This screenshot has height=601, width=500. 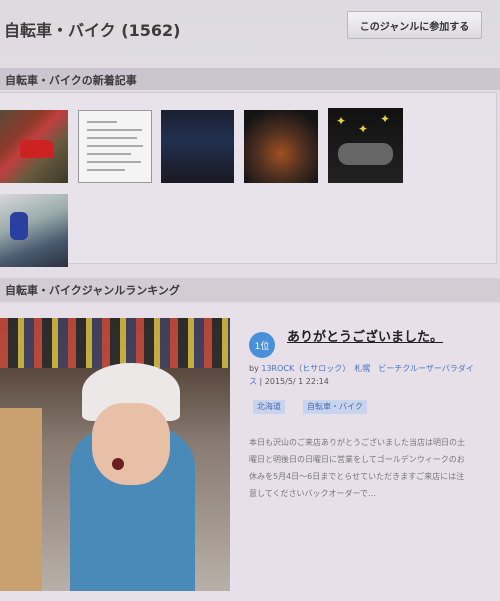 I want to click on post-date: | 2015/5/ 1 22:14, so click(x=294, y=381).